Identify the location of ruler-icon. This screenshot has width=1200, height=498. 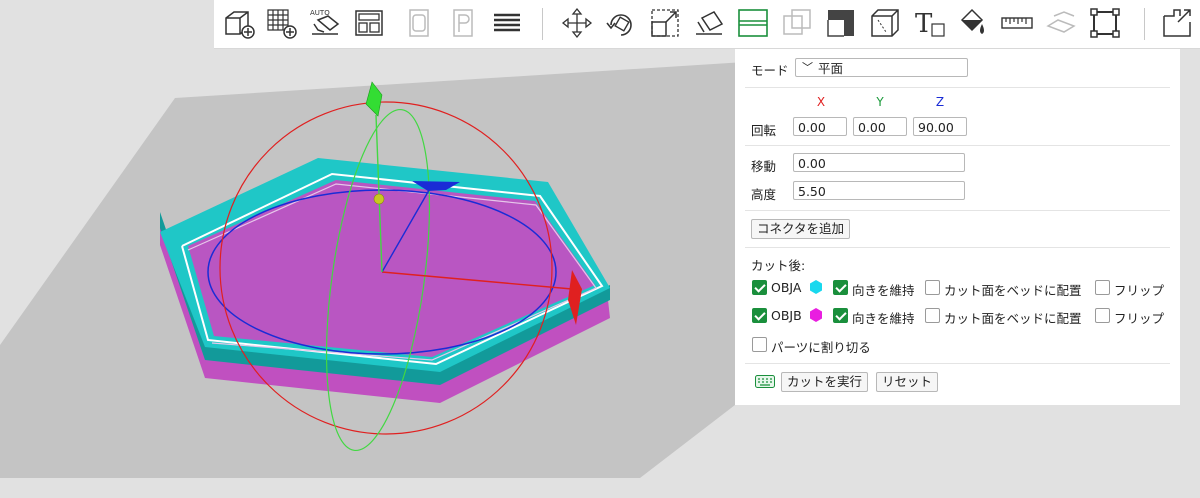
(1017, 23).